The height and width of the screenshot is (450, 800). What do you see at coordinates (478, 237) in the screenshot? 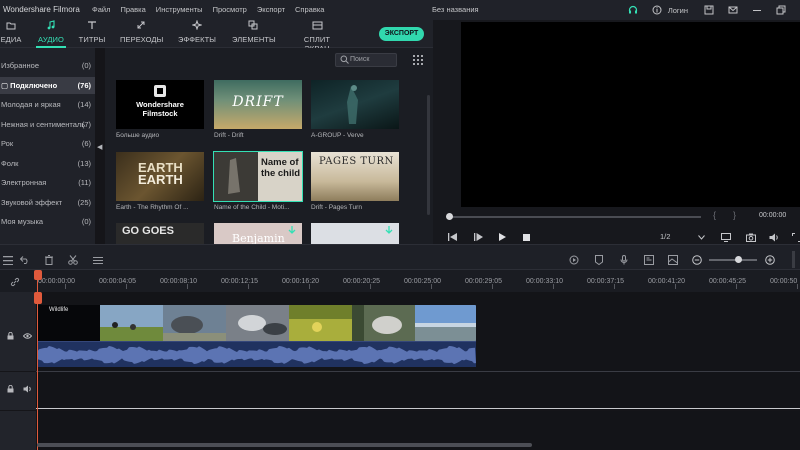
I see `play-pause-toggle-icon` at bounding box center [478, 237].